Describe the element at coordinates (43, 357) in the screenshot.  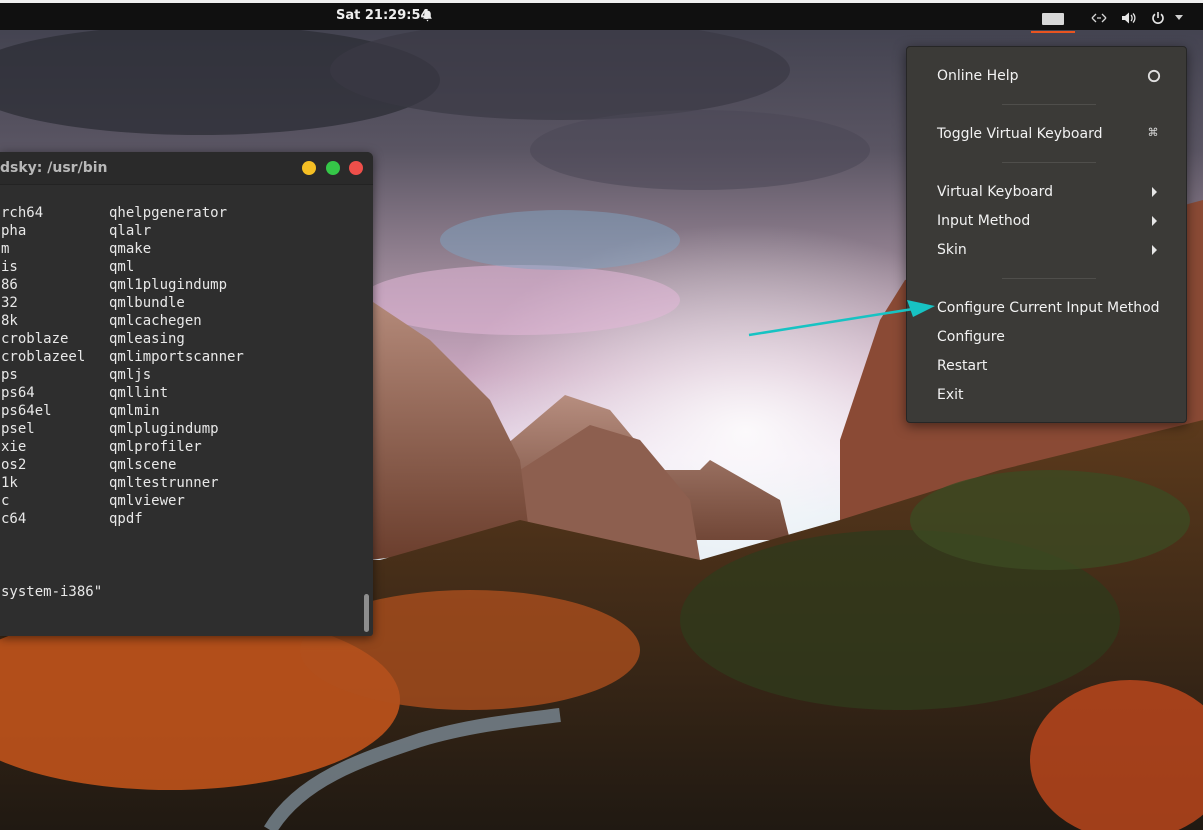
I see `terminal-cell: croblazeel` at that location.